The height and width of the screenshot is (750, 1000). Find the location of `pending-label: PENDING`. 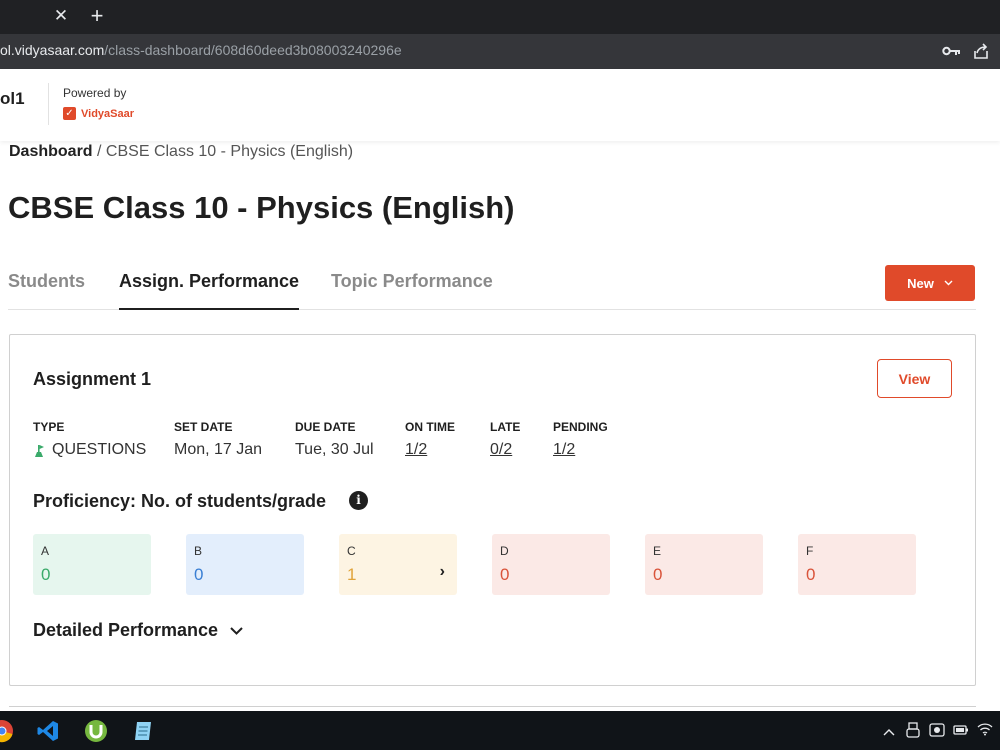

pending-label: PENDING is located at coordinates (580, 427).